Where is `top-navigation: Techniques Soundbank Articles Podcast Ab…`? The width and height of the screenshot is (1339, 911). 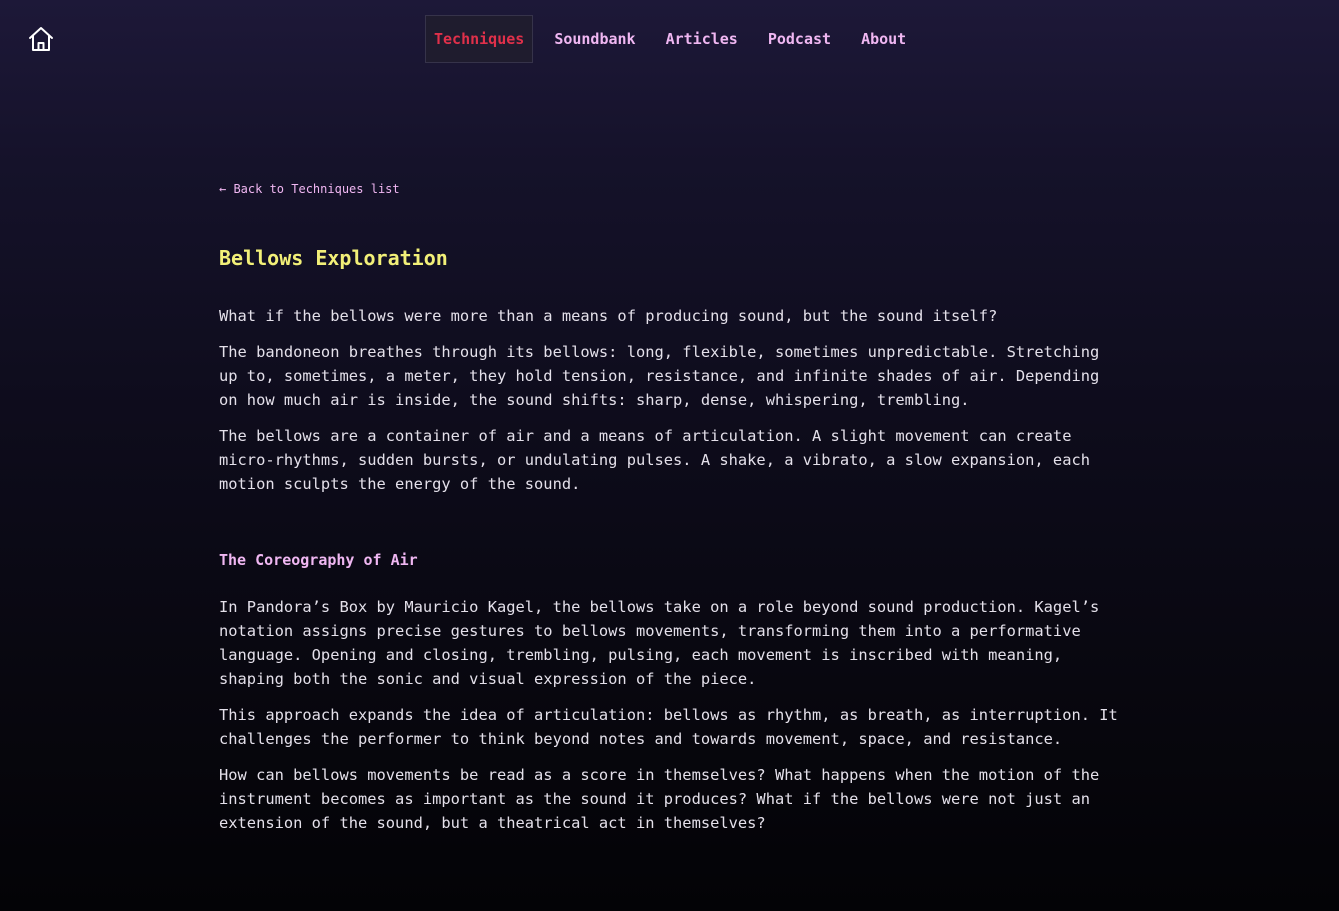
top-navigation: Techniques Soundbank Articles Podcast Ab… is located at coordinates (673, 39).